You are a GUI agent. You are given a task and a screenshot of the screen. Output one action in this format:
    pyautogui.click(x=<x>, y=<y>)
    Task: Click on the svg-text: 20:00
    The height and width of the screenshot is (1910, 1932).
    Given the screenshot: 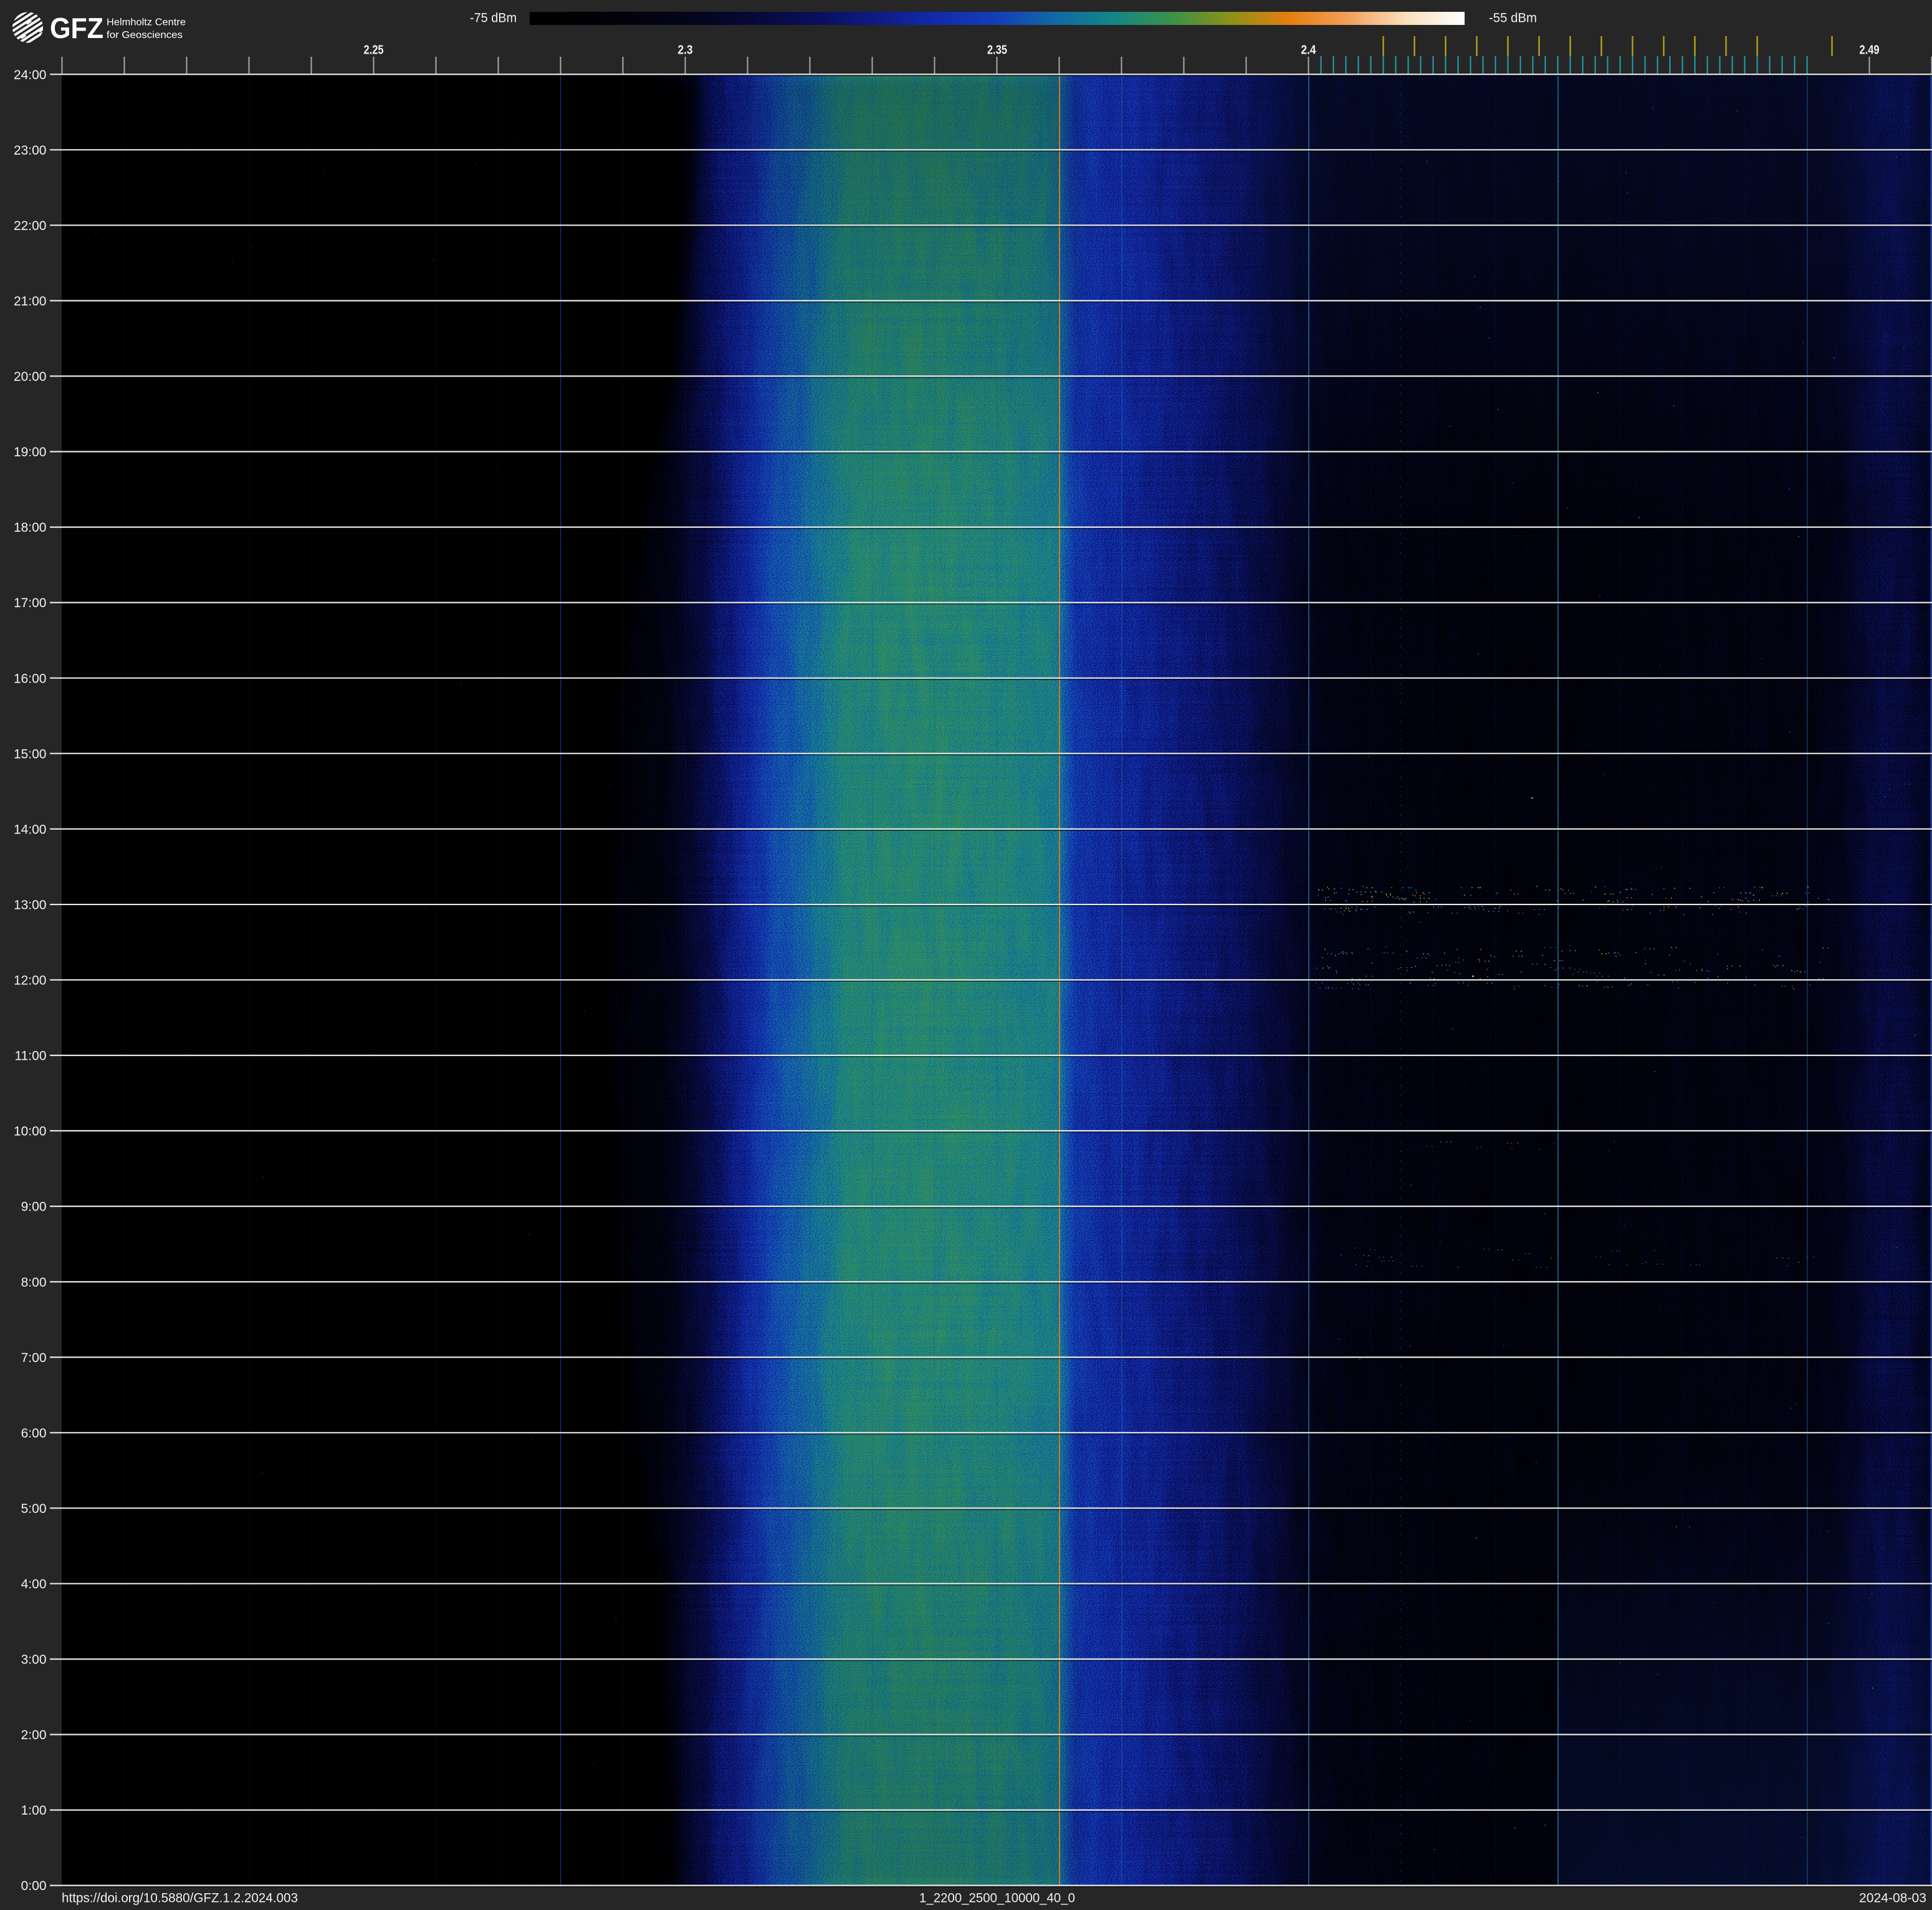 What is the action you would take?
    pyautogui.click(x=30, y=377)
    